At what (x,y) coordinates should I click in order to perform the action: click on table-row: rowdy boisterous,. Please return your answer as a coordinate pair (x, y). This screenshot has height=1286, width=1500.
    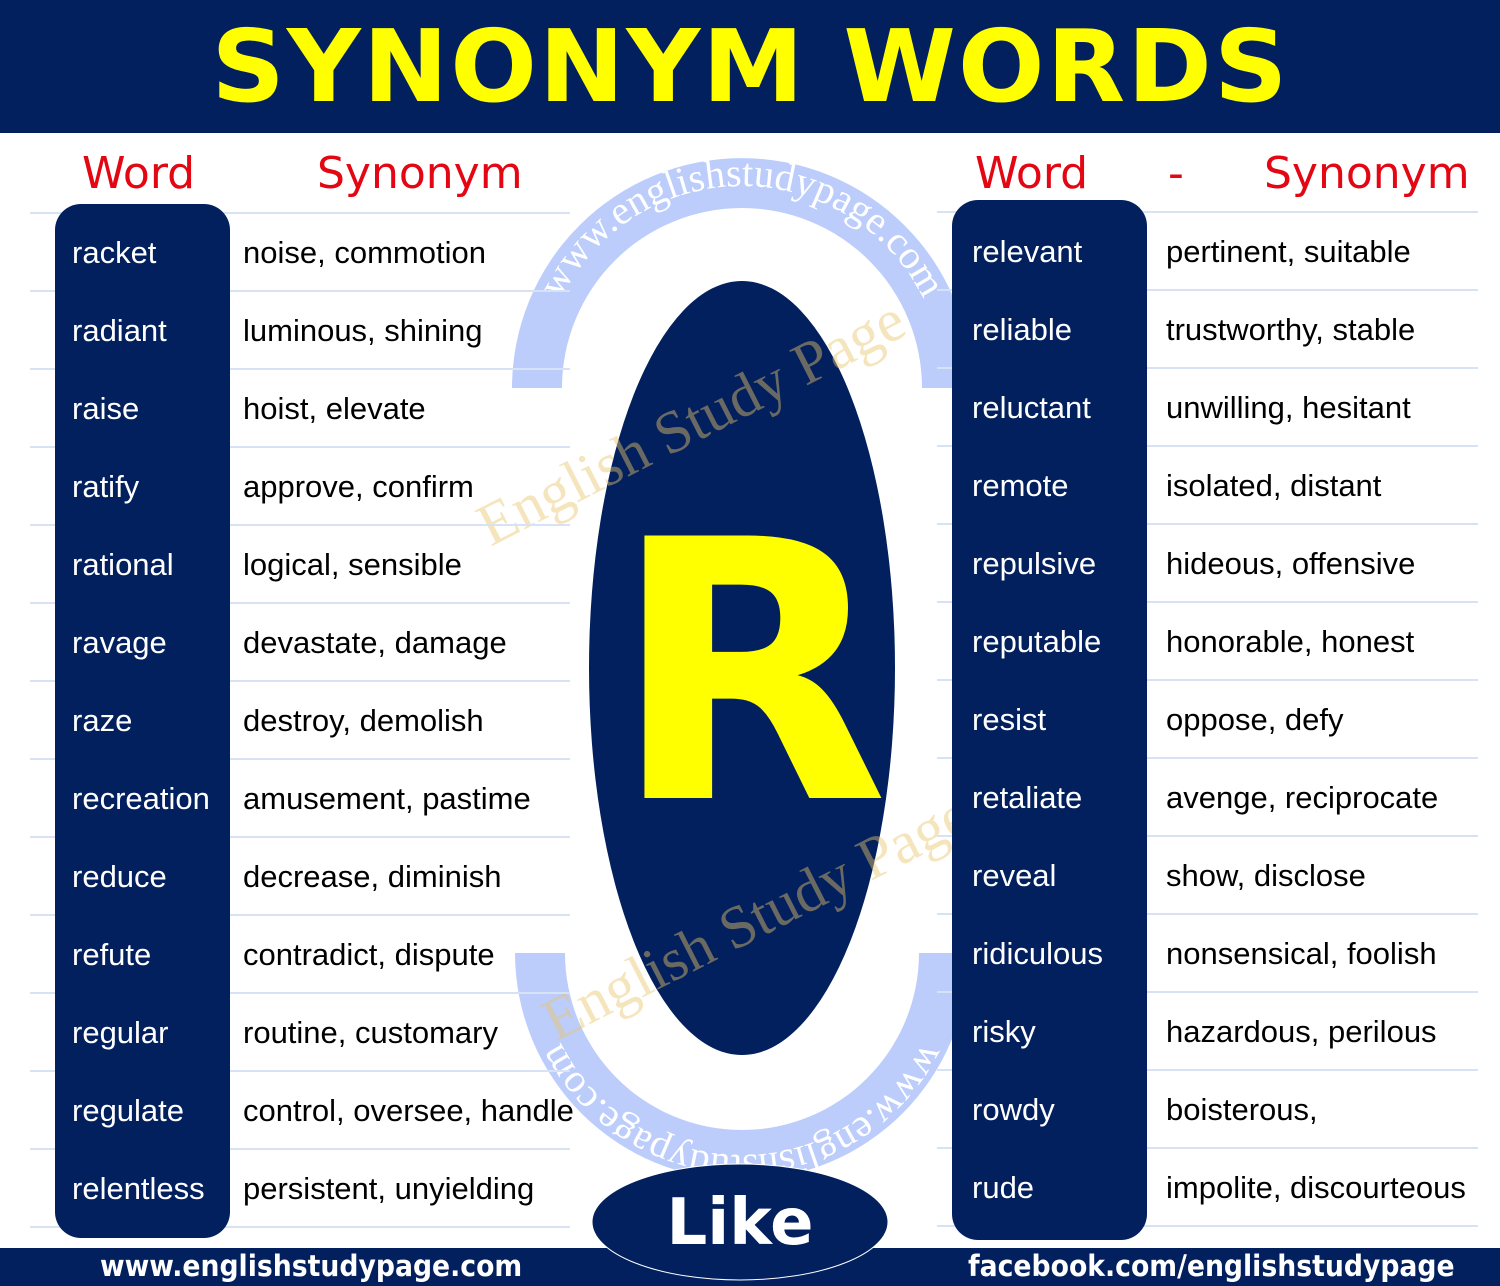
    Looking at the image, I should click on (750, 1110).